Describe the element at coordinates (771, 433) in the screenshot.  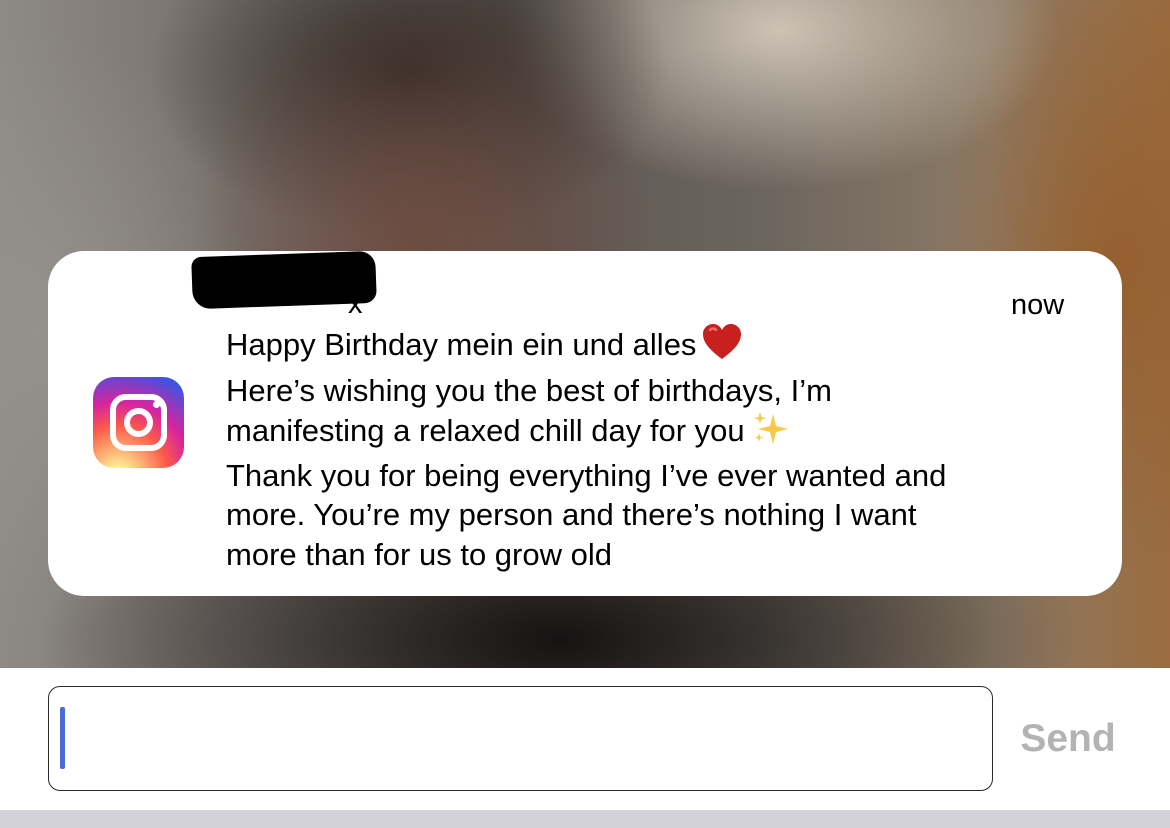
I see `sparkles-emoji` at that location.